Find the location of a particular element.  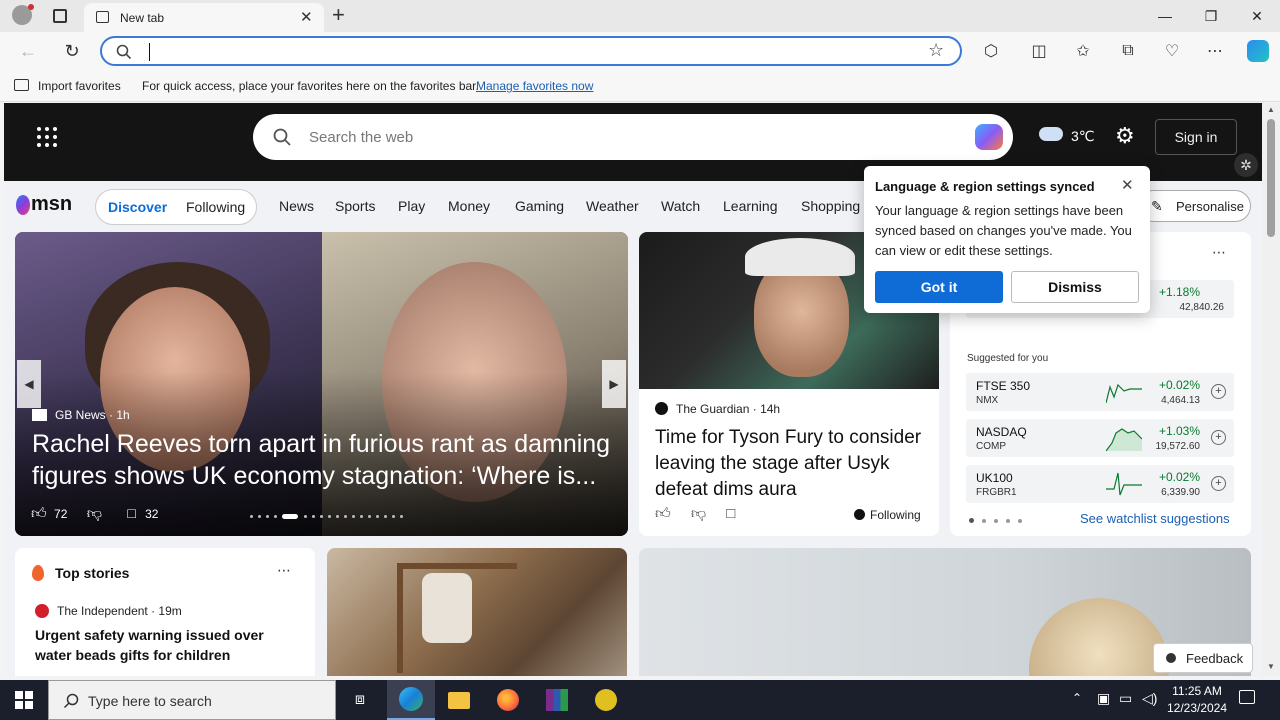

favorites-icon: ✩ is located at coordinates (1083, 51).